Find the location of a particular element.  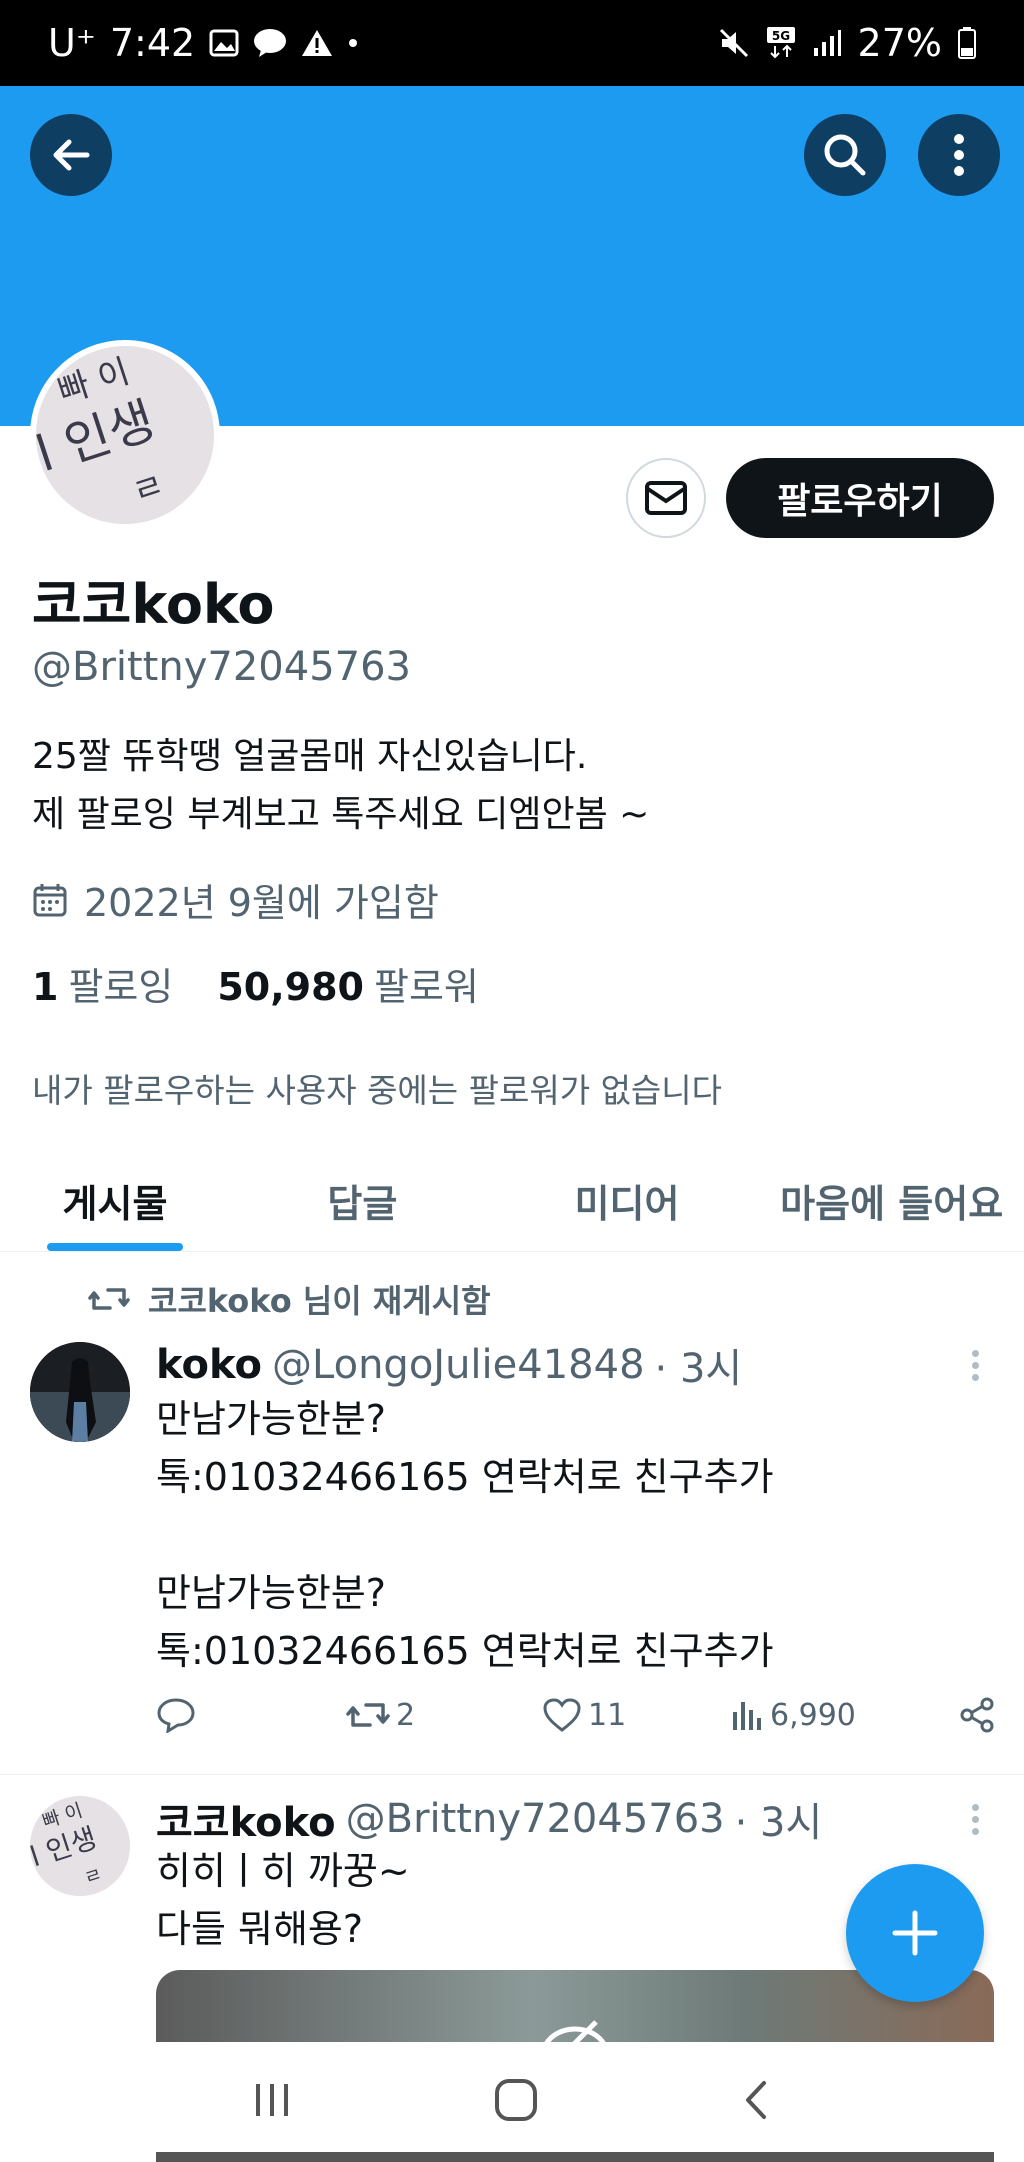

5g-icon: 5G is located at coordinates (781, 43).